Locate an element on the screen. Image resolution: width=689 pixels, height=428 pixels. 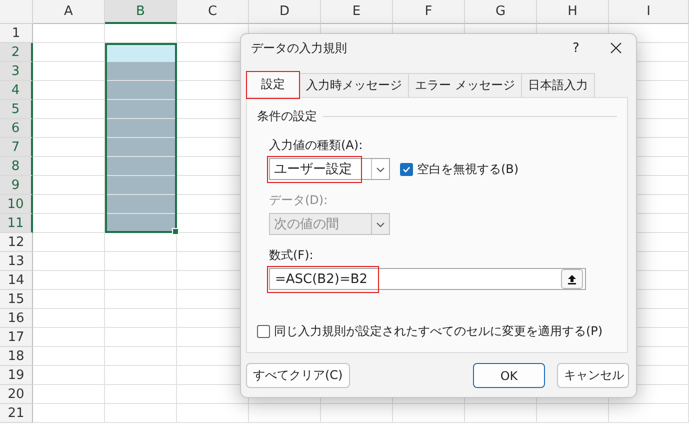
fill-handle is located at coordinates (175, 231).